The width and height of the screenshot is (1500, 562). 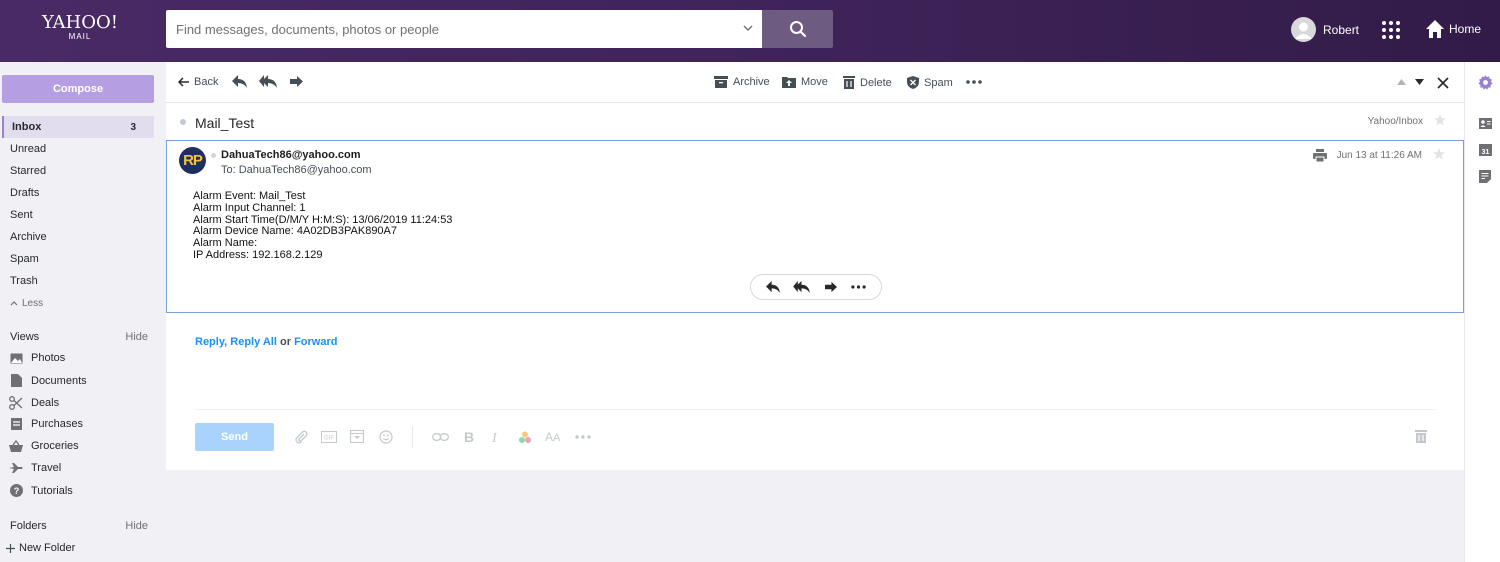 What do you see at coordinates (34, 403) in the screenshot?
I see `view-item-deals: Deals` at bounding box center [34, 403].